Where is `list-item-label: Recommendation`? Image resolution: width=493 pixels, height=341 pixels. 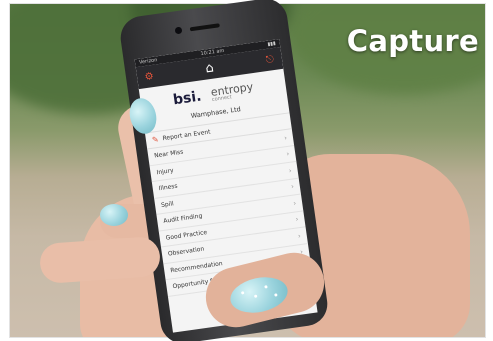
list-item-label: Recommendation is located at coordinates (196, 267).